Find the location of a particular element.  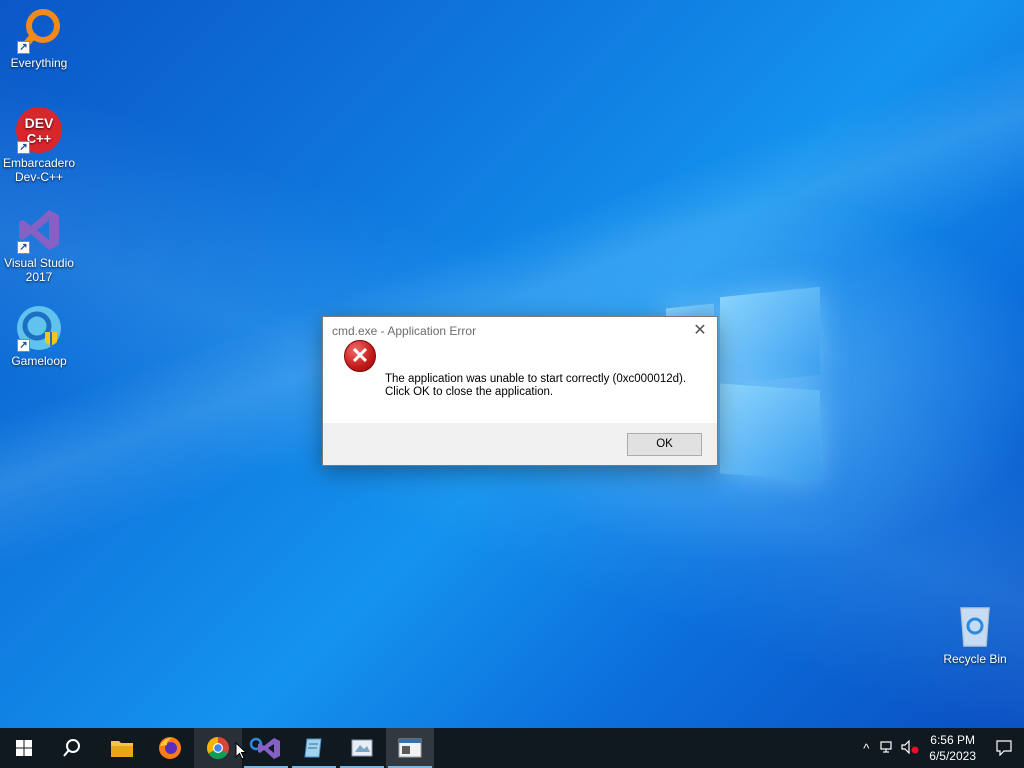

windows-logo-pane-top-right is located at coordinates (770, 336).